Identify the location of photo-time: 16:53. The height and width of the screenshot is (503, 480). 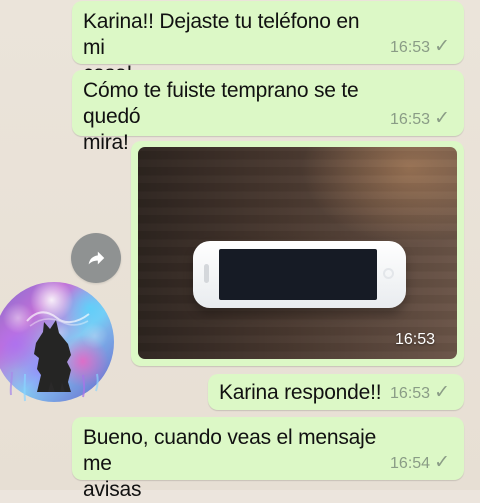
(414, 339).